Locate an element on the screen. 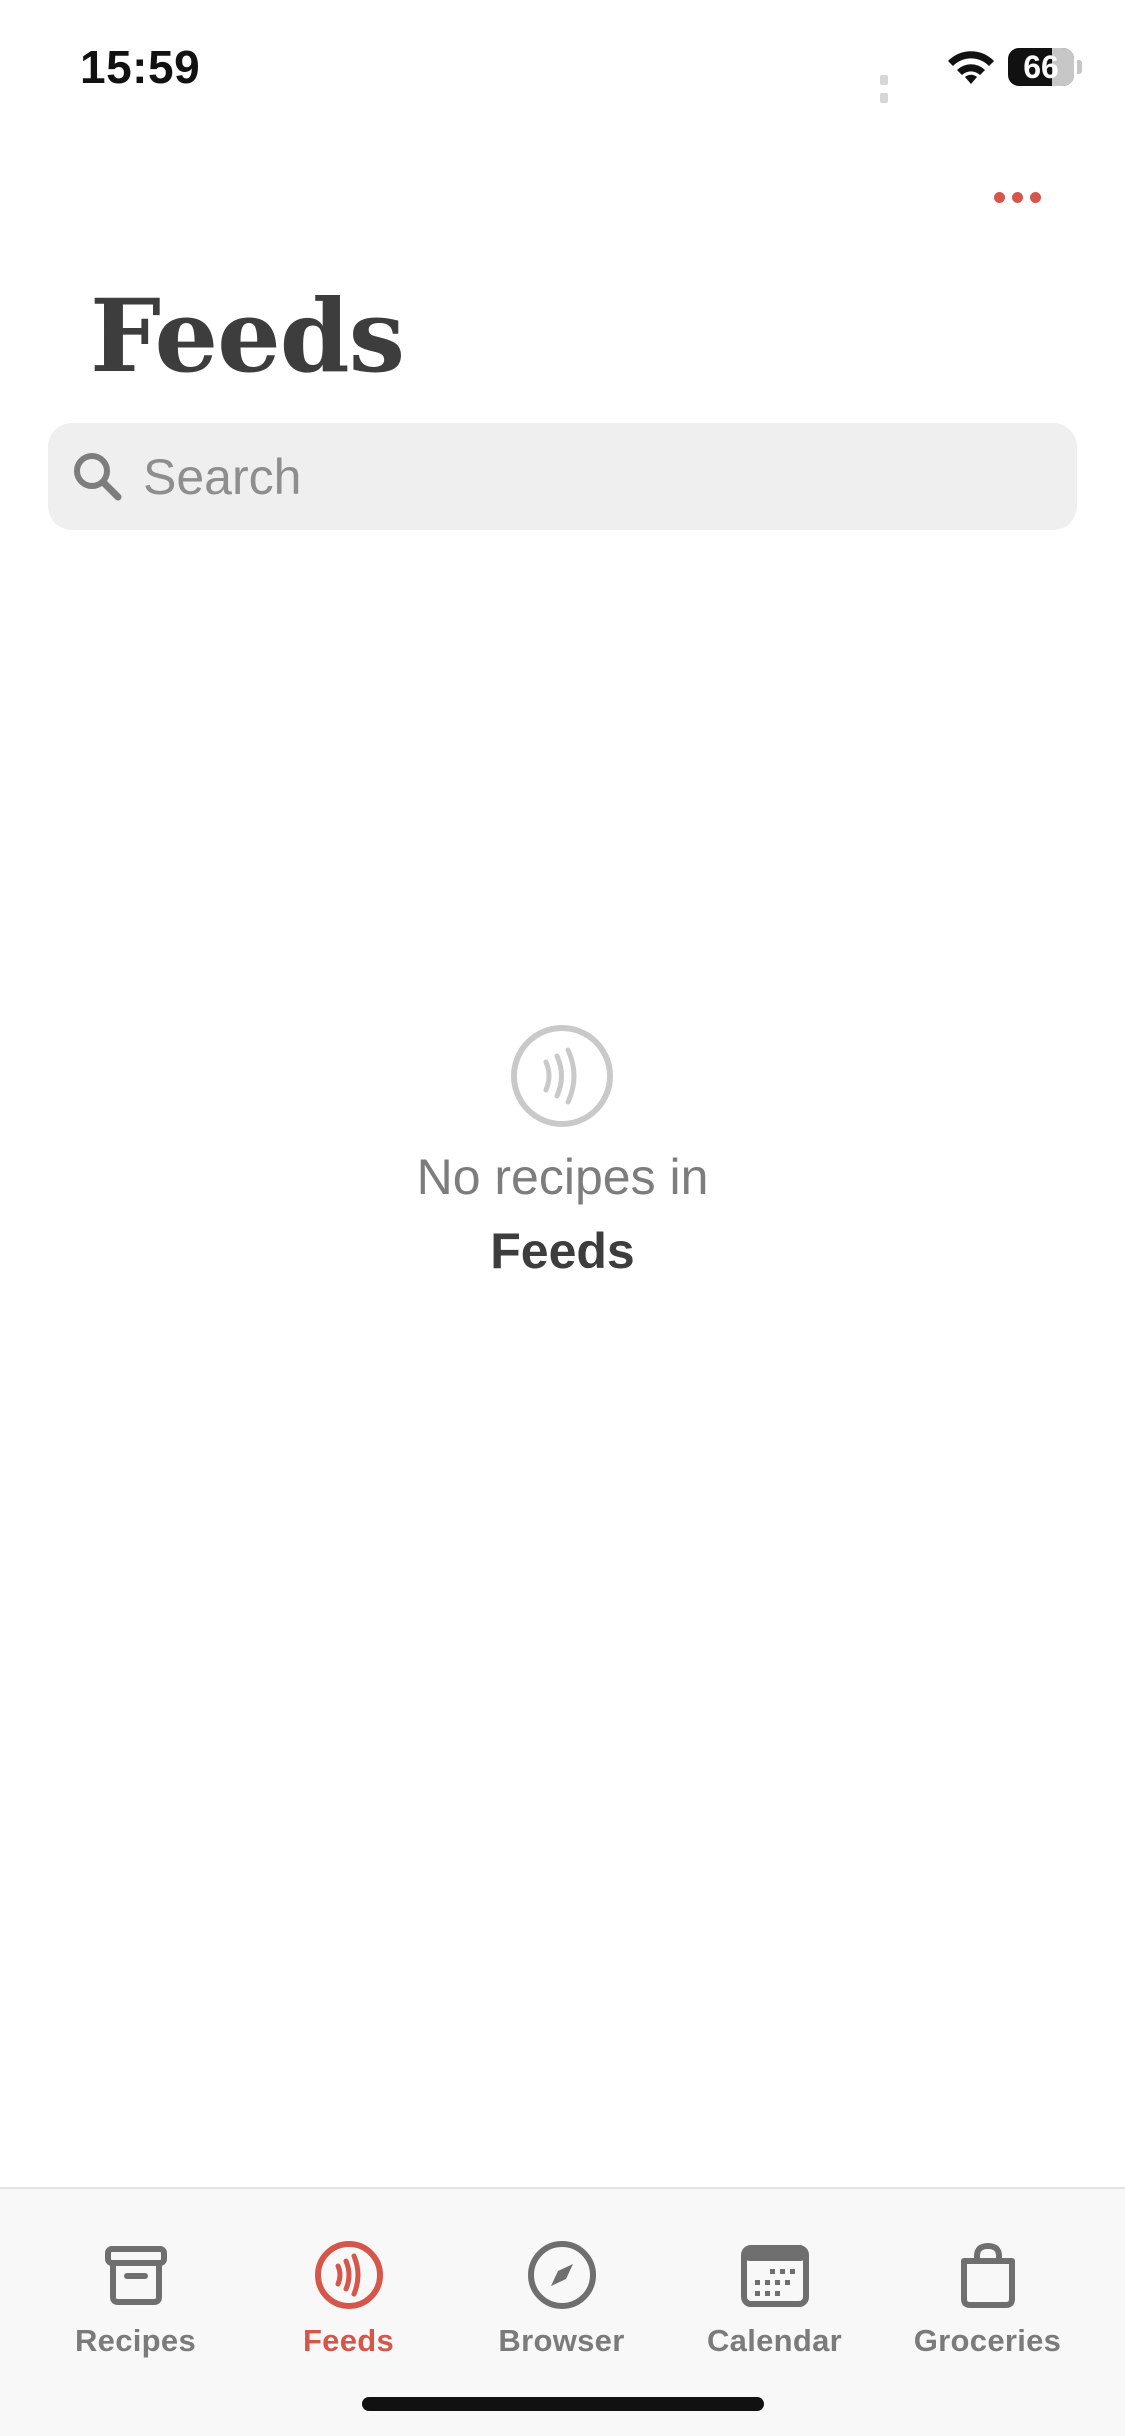  tab-label-groceries: Groceries is located at coordinates (987, 2340).